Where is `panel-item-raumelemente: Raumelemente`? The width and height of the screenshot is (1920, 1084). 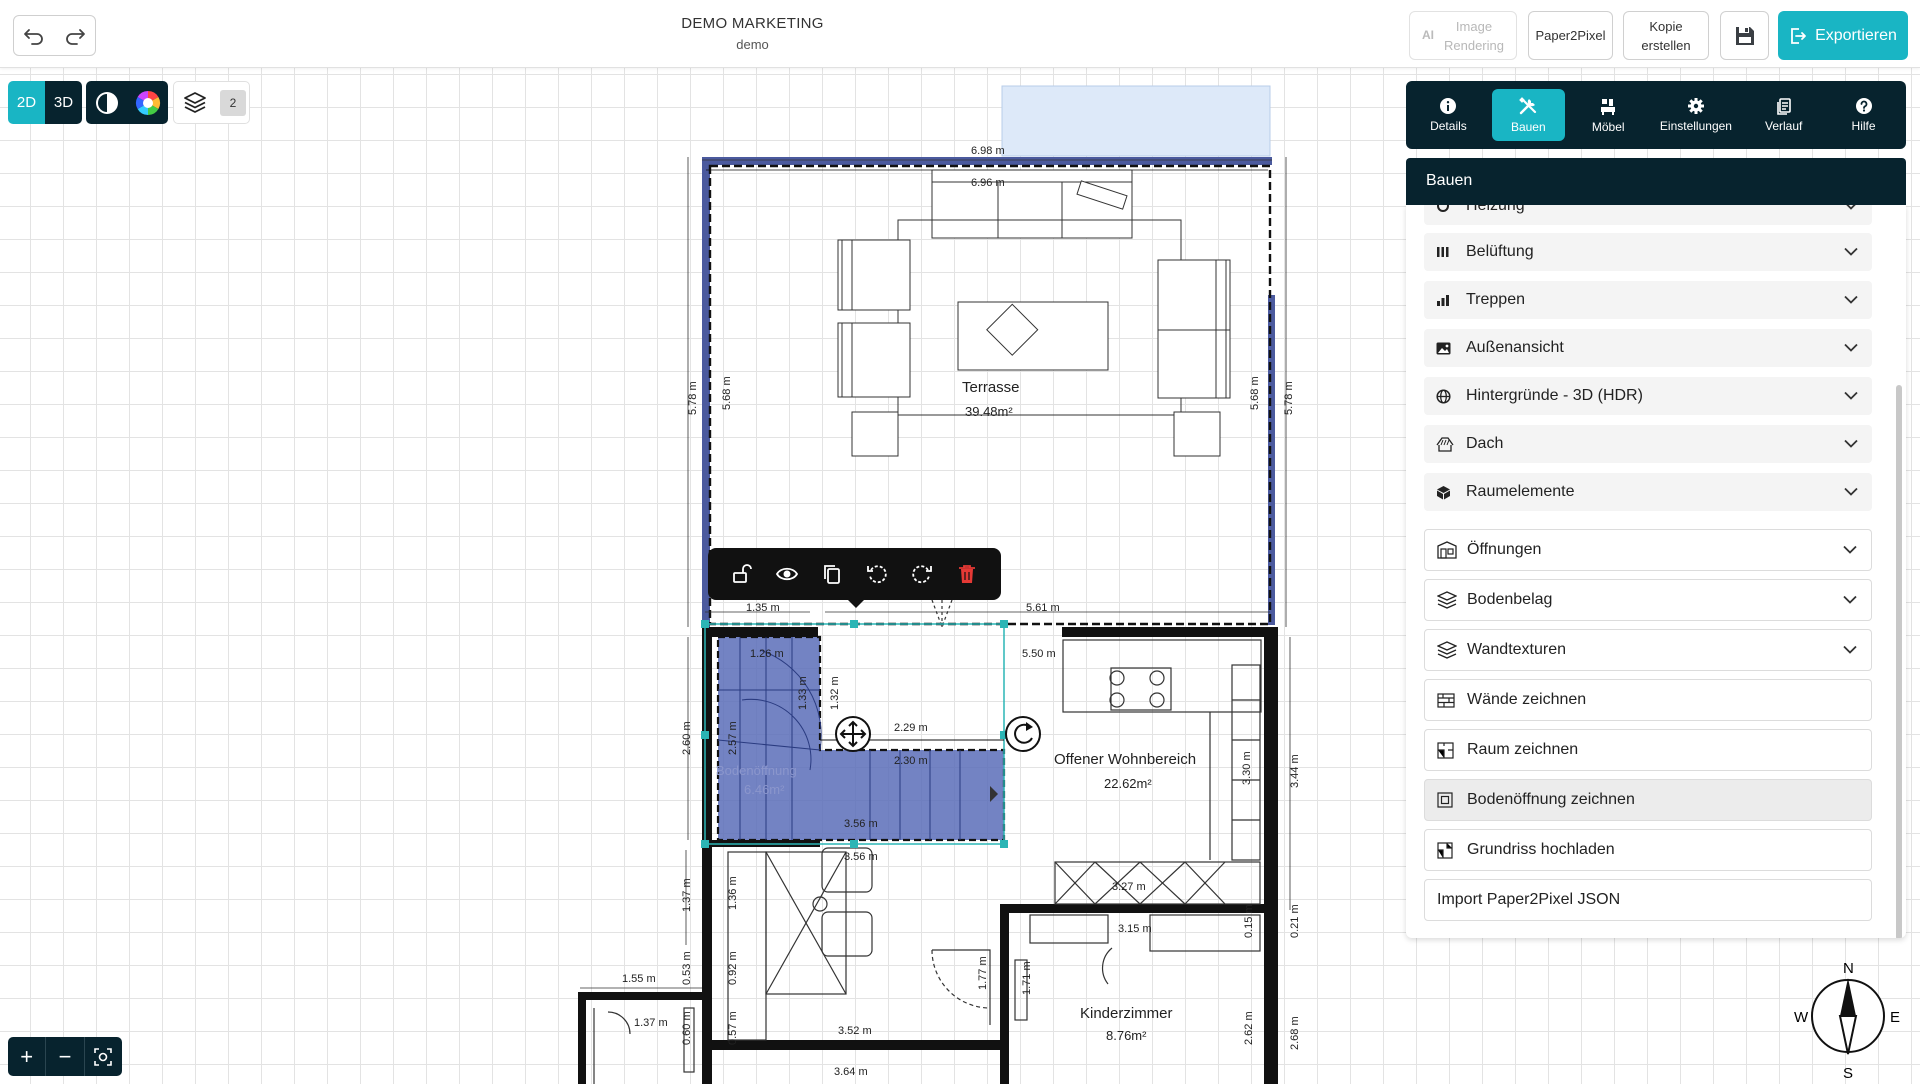
panel-item-raumelemente: Raumelemente is located at coordinates (1648, 492).